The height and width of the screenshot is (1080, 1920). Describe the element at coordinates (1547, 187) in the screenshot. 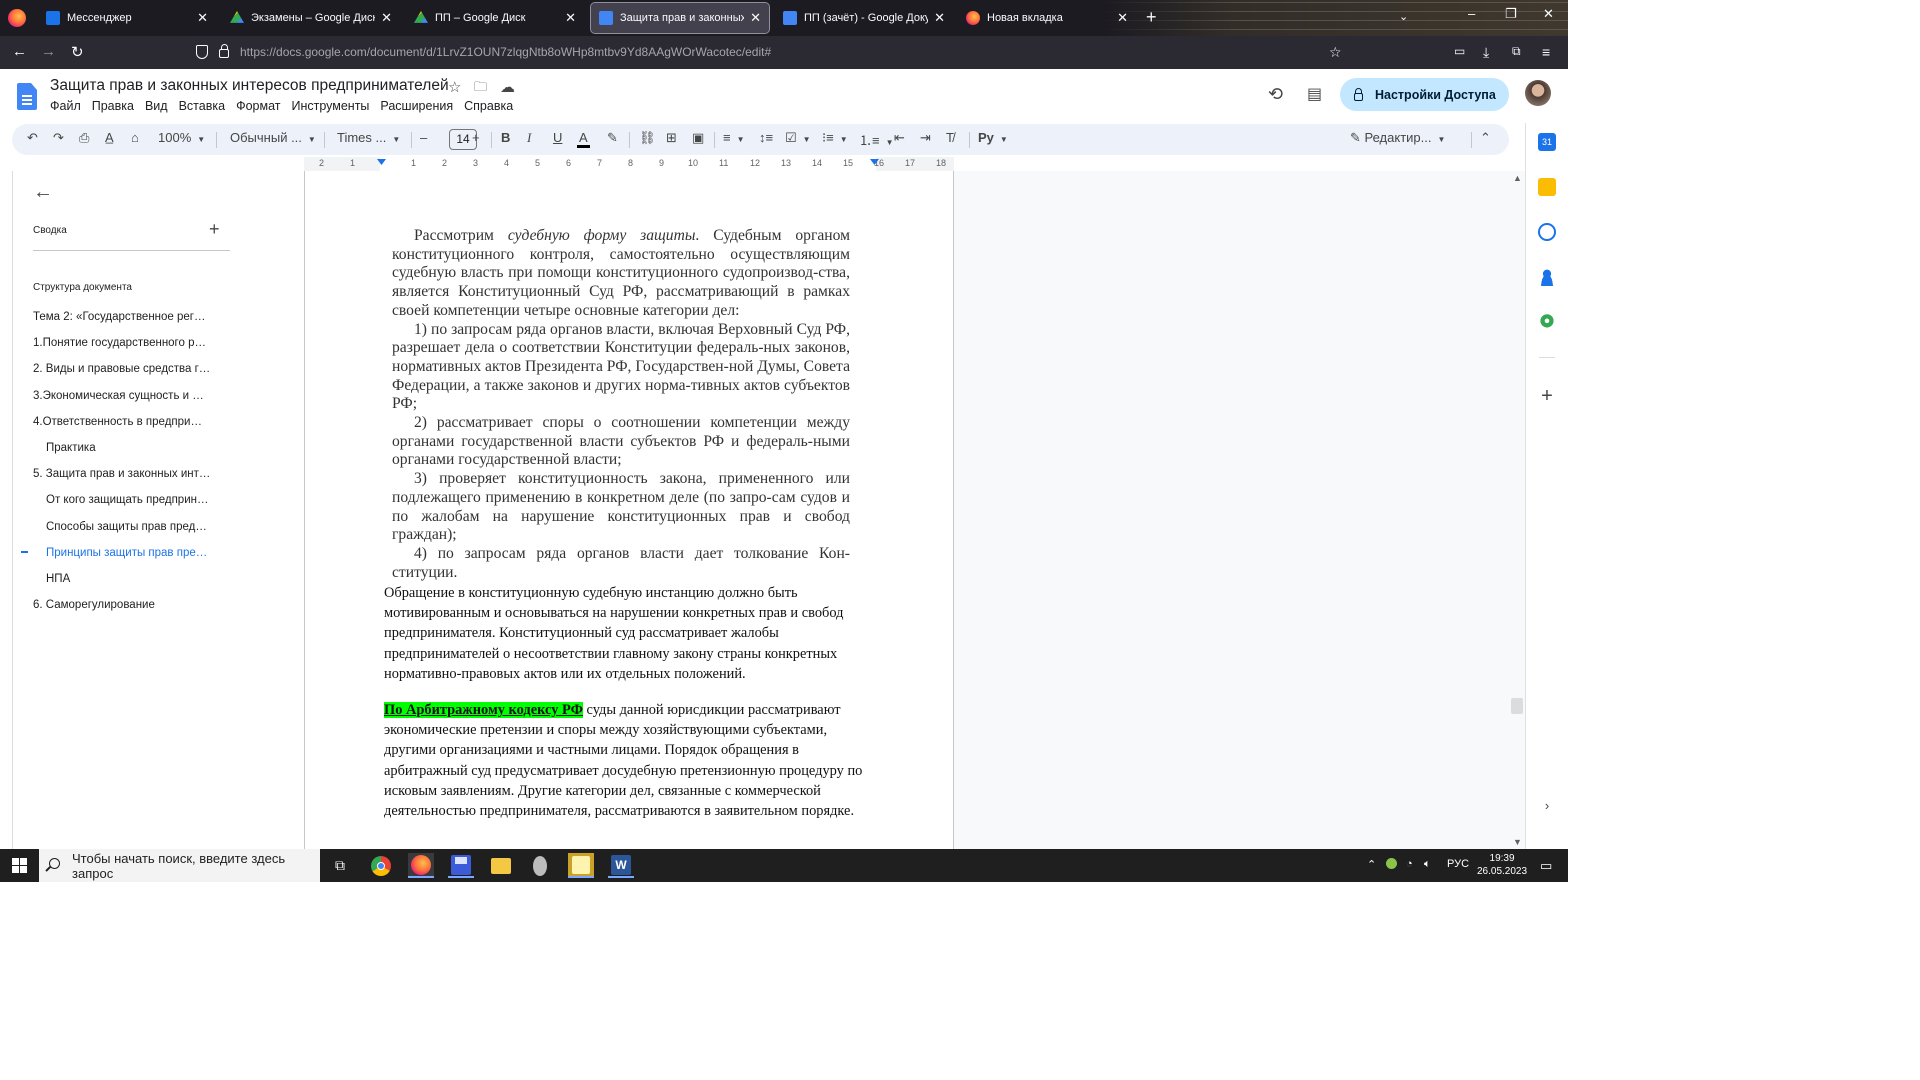

I see `keep-icon` at that location.